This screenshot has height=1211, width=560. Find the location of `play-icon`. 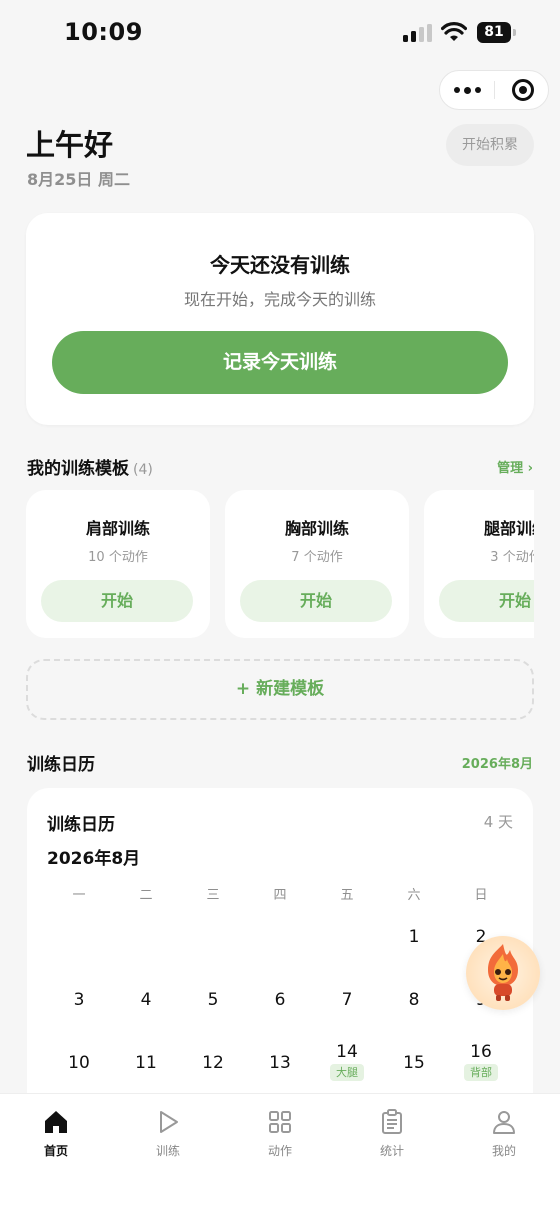

play-icon is located at coordinates (169, 1122).